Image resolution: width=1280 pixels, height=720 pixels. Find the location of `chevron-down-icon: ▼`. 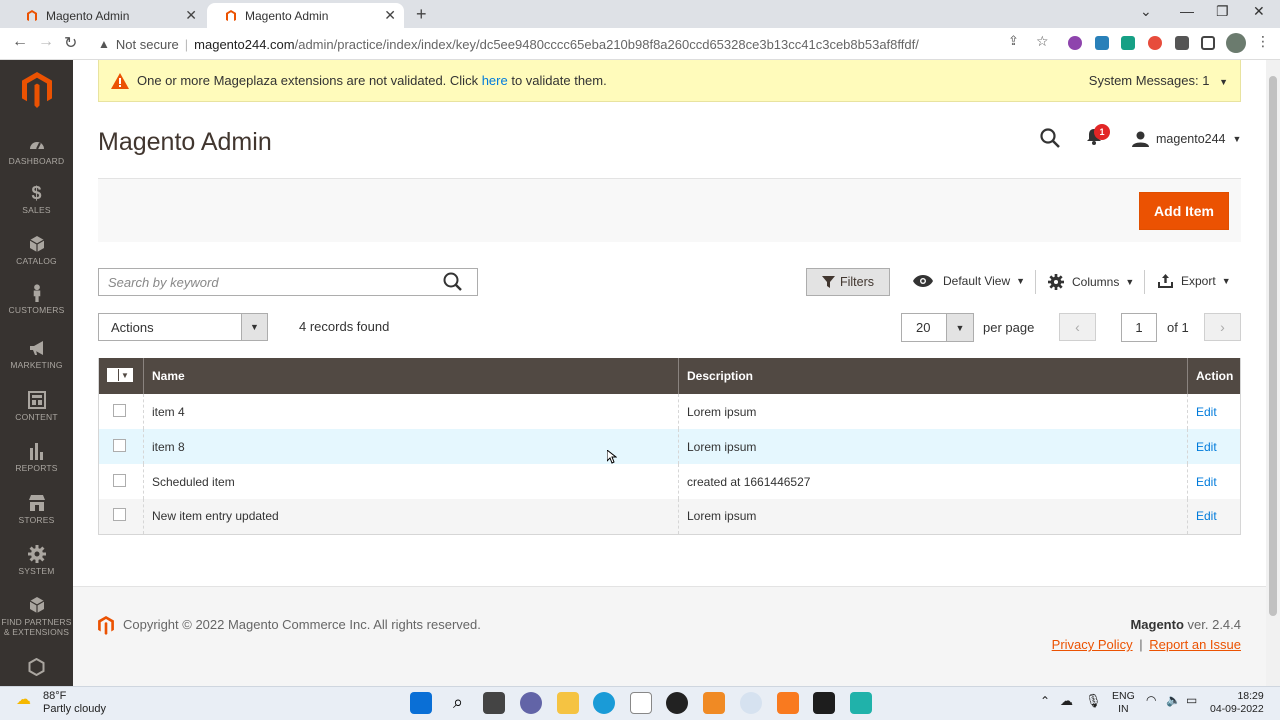

chevron-down-icon: ▼ is located at coordinates (1130, 282).